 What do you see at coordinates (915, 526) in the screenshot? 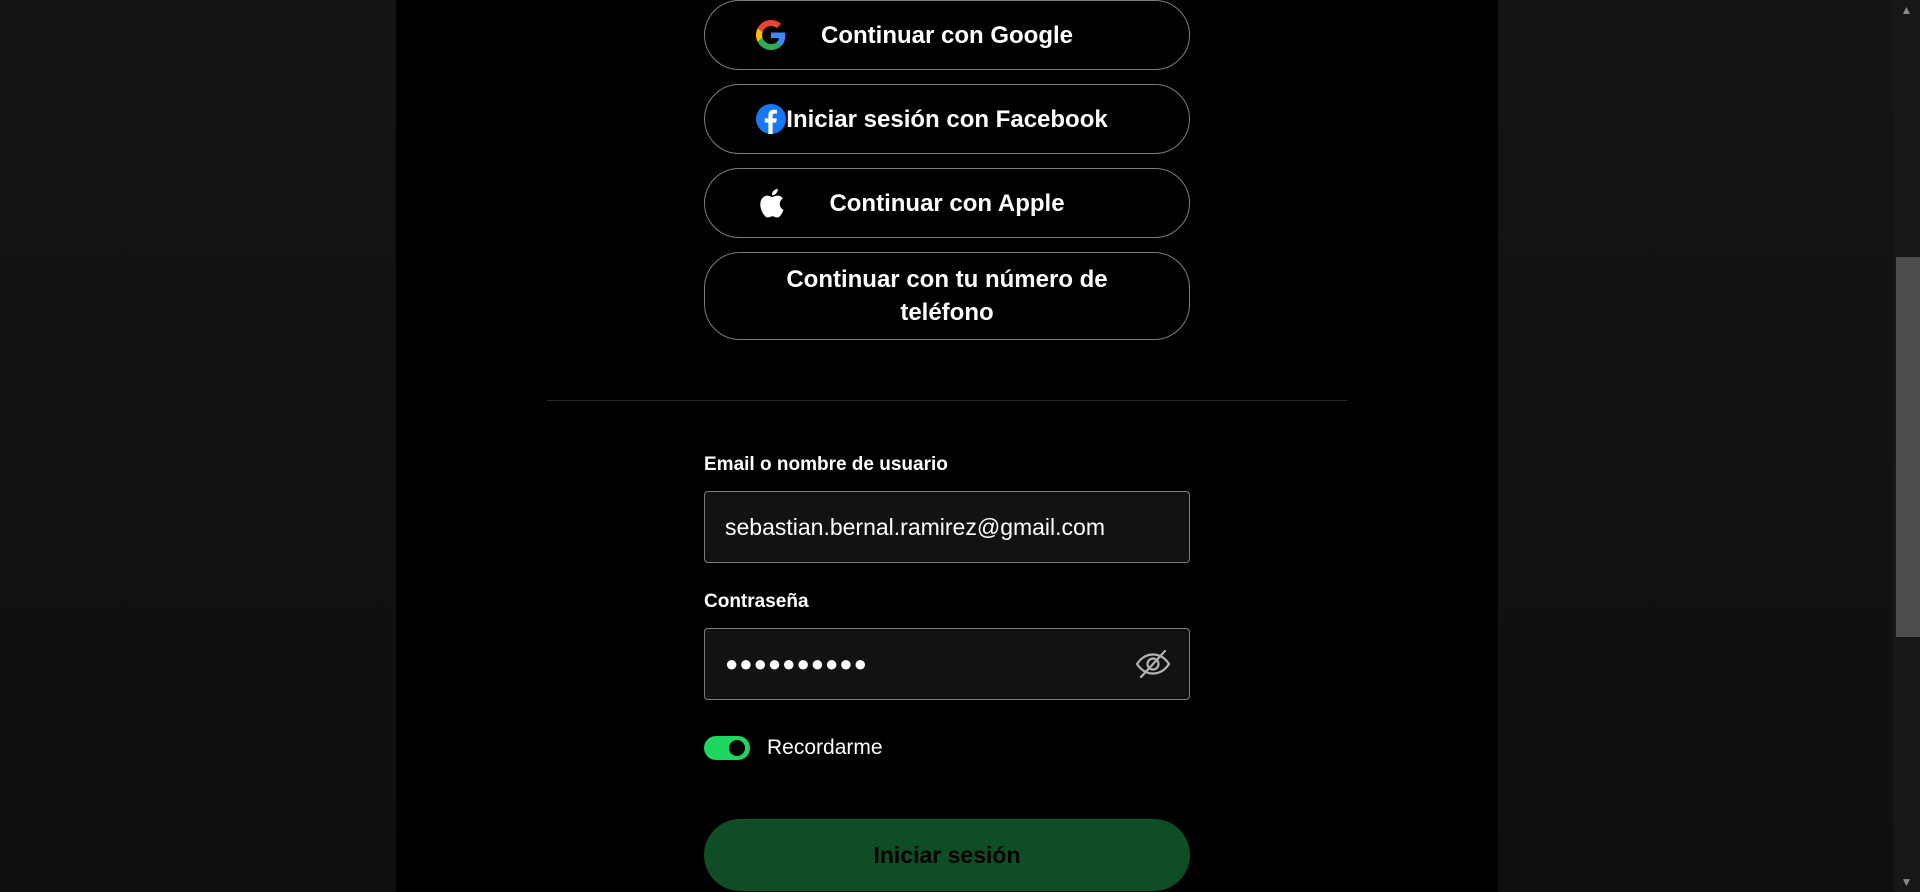
I see `email-field-value: sebastian.bernal.ramirez@gmail.com` at bounding box center [915, 526].